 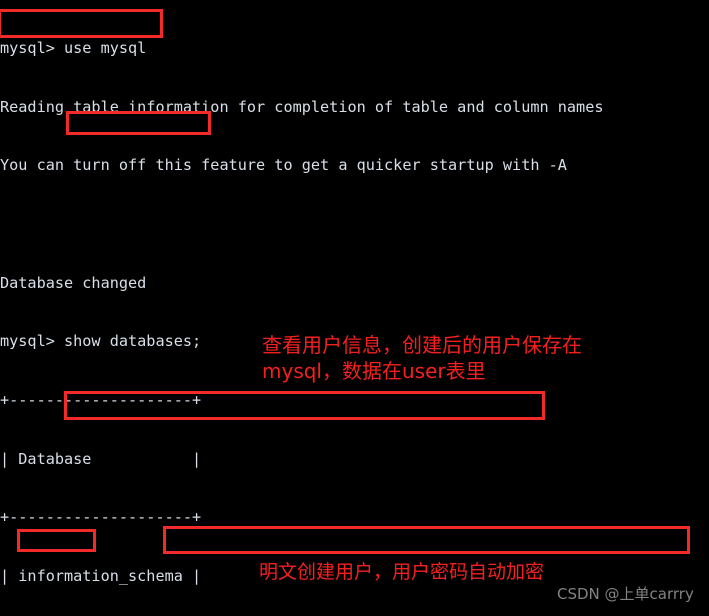 I want to click on annotation-view-user-info-line2: mysql，数据在user表里, so click(x=374, y=371).